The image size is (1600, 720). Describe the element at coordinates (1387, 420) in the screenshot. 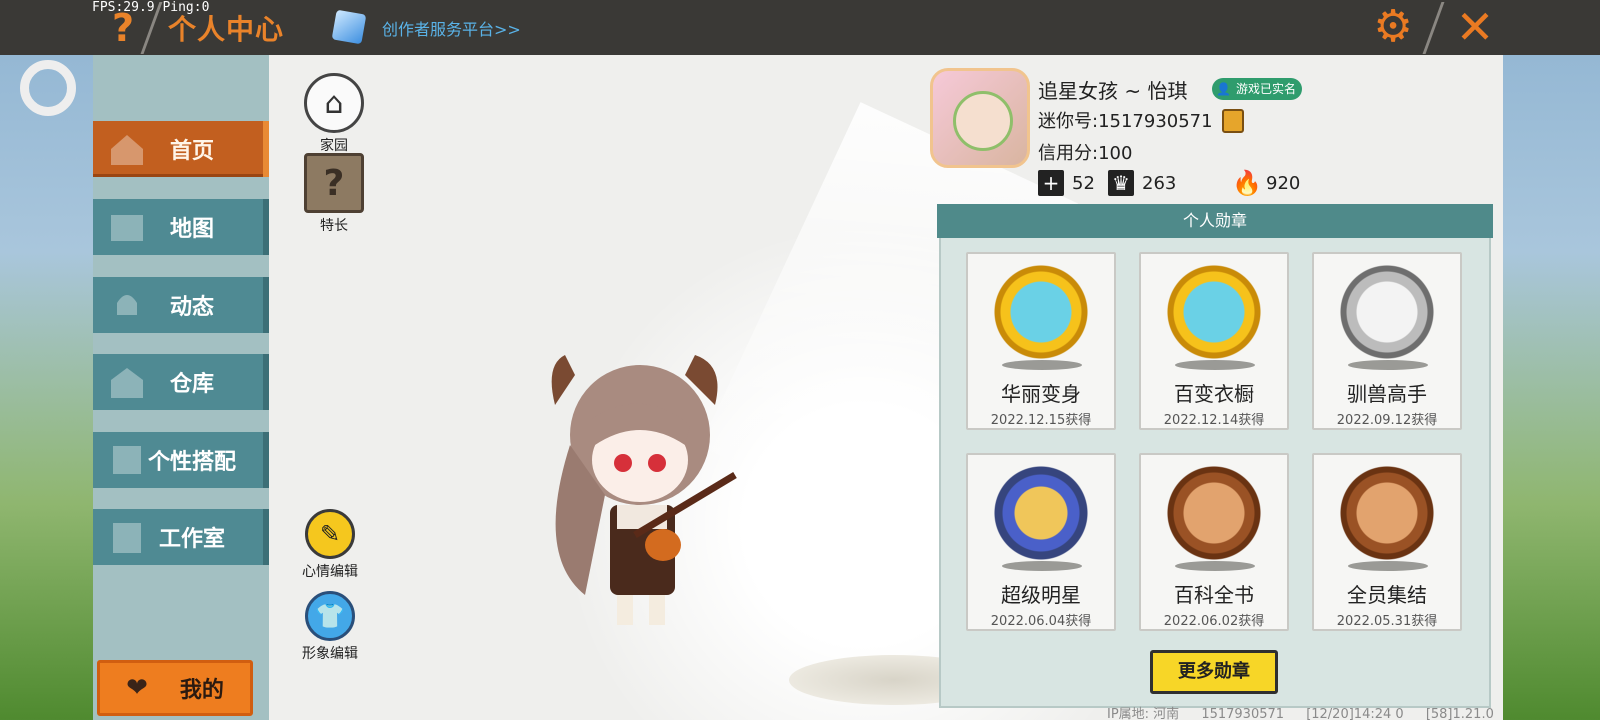

I see `medal-date: 2022.09.12获得` at that location.